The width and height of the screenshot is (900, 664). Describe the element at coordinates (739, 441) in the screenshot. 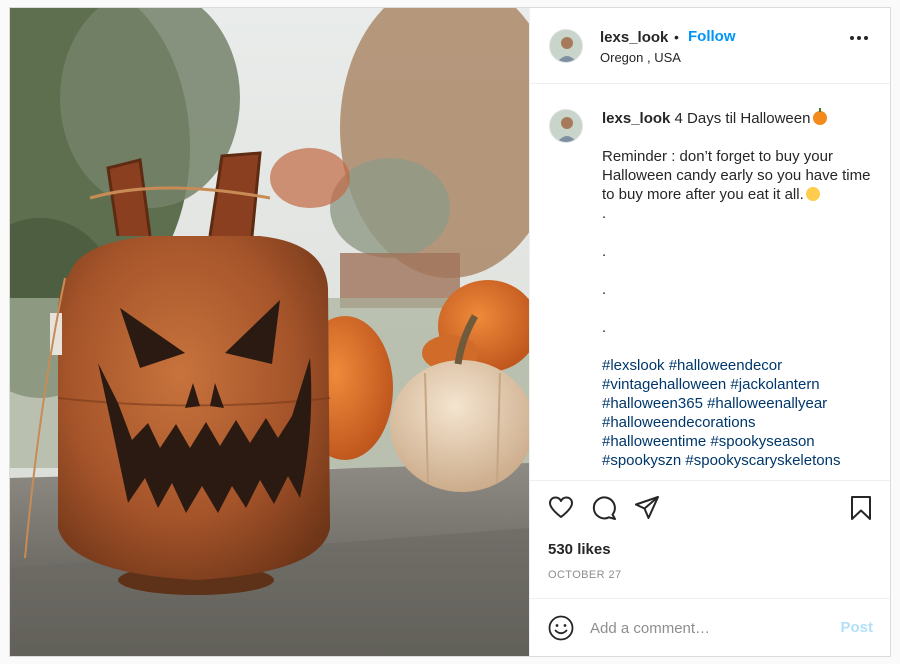

I see `hashtag-line: #halloweentime #spookyseason` at that location.